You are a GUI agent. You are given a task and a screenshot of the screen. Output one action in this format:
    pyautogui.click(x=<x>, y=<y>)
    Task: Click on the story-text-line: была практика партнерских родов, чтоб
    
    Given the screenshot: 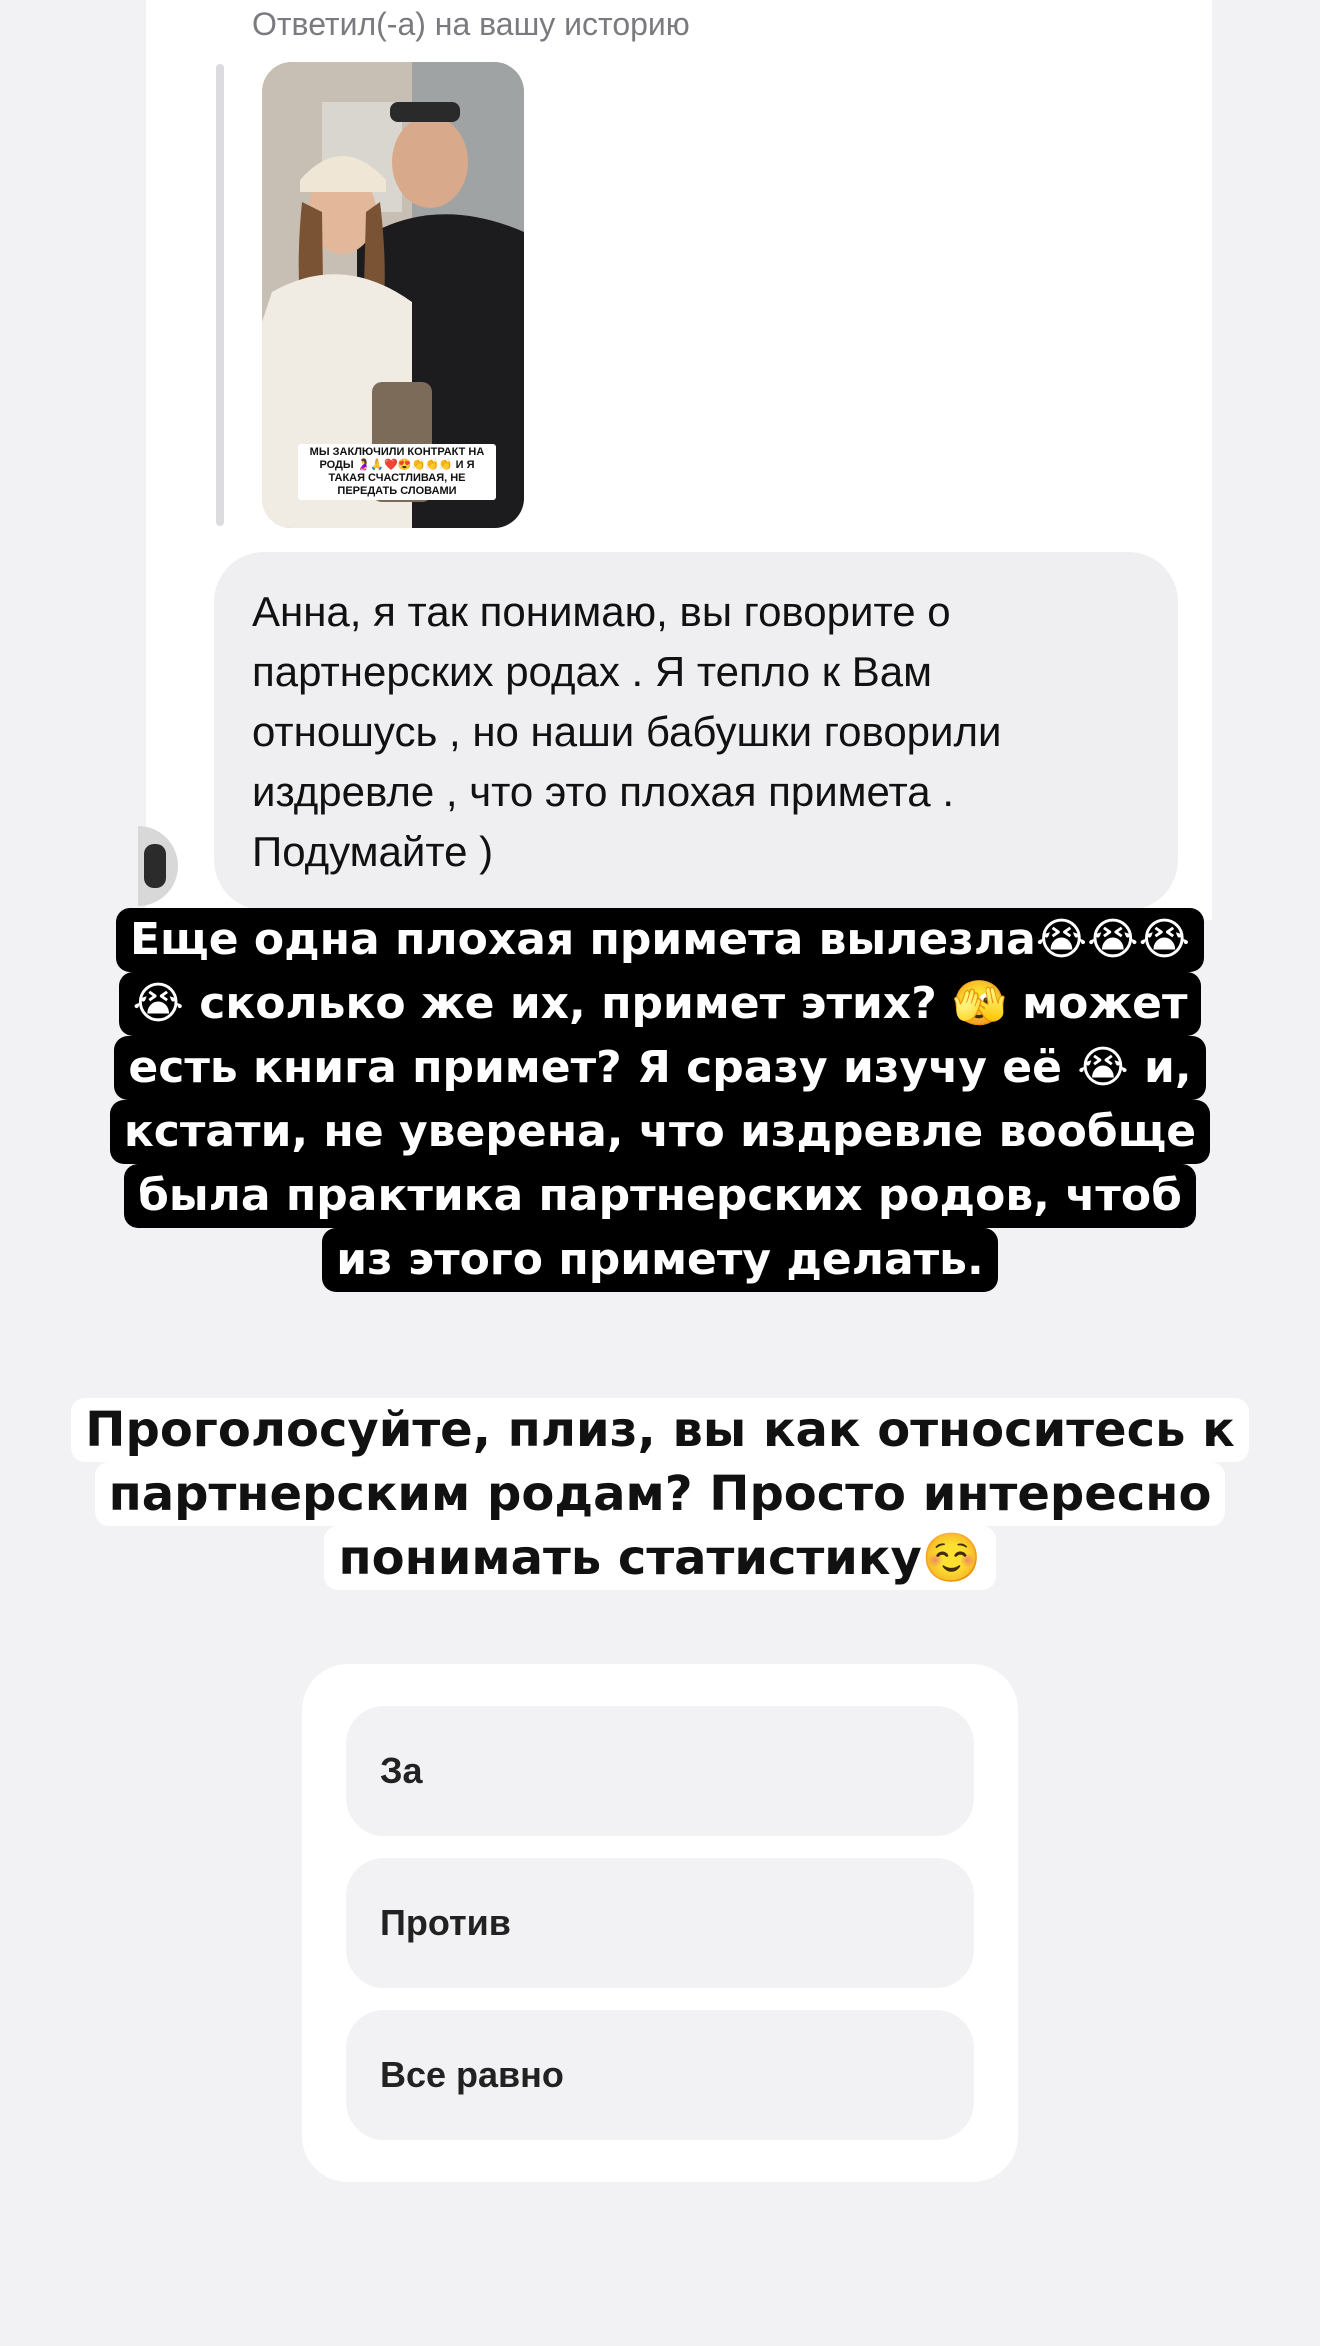 What is the action you would take?
    pyautogui.click(x=660, y=1196)
    